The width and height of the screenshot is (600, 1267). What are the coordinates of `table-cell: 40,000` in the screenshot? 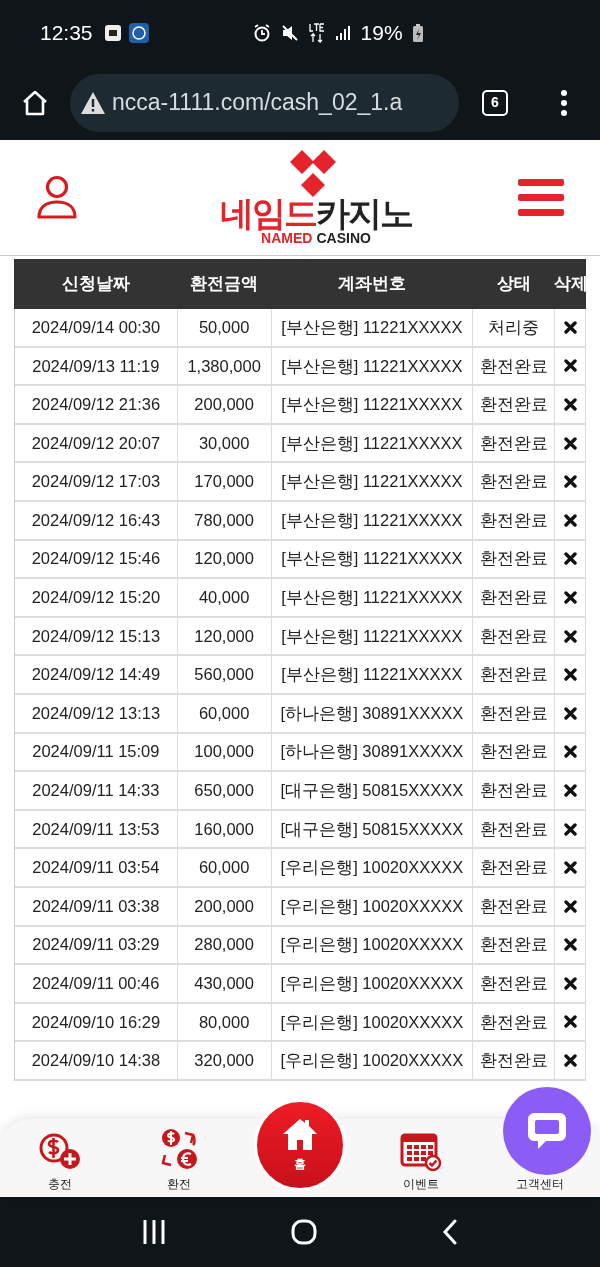 It's located at (224, 598).